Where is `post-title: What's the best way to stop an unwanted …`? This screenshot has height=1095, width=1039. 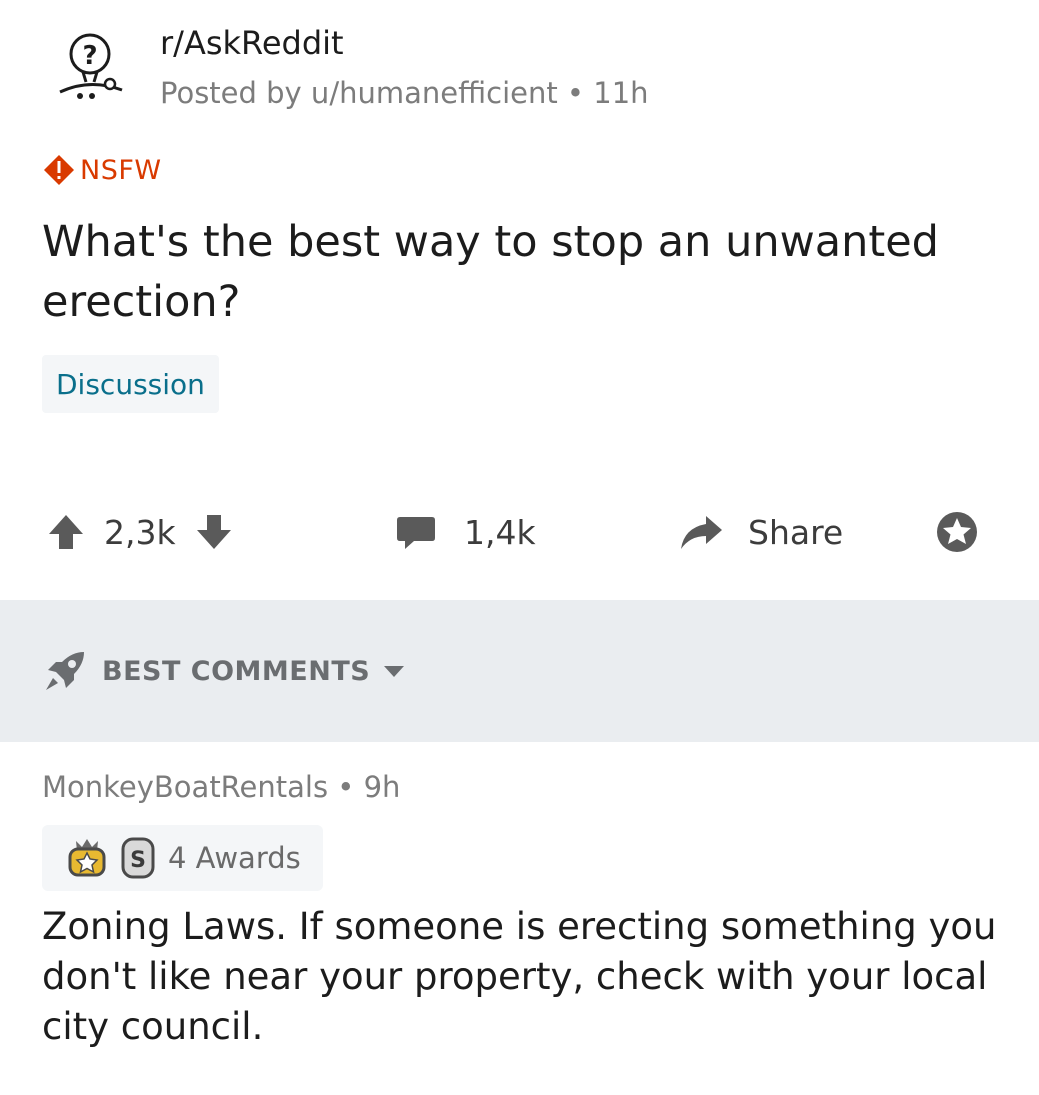
post-title: What's the best way to stop an unwanted … is located at coordinates (522, 272).